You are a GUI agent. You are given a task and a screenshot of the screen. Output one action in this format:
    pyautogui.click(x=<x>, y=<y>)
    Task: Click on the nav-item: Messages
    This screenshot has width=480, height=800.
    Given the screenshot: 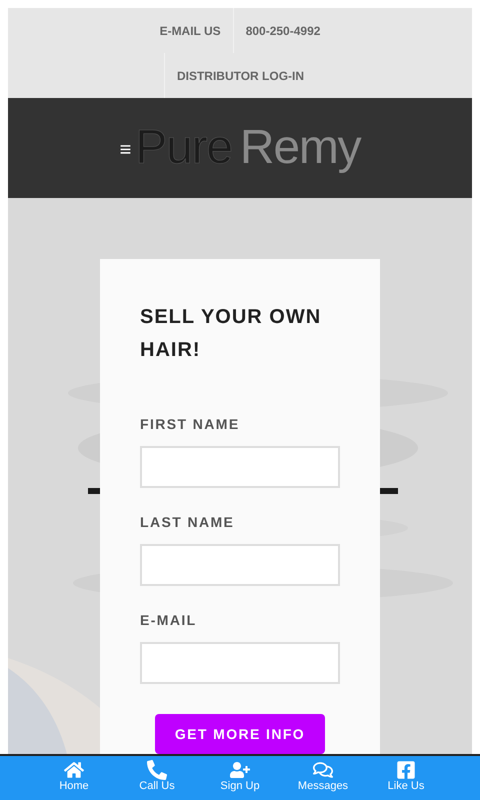 What is the action you would take?
    pyautogui.click(x=323, y=778)
    